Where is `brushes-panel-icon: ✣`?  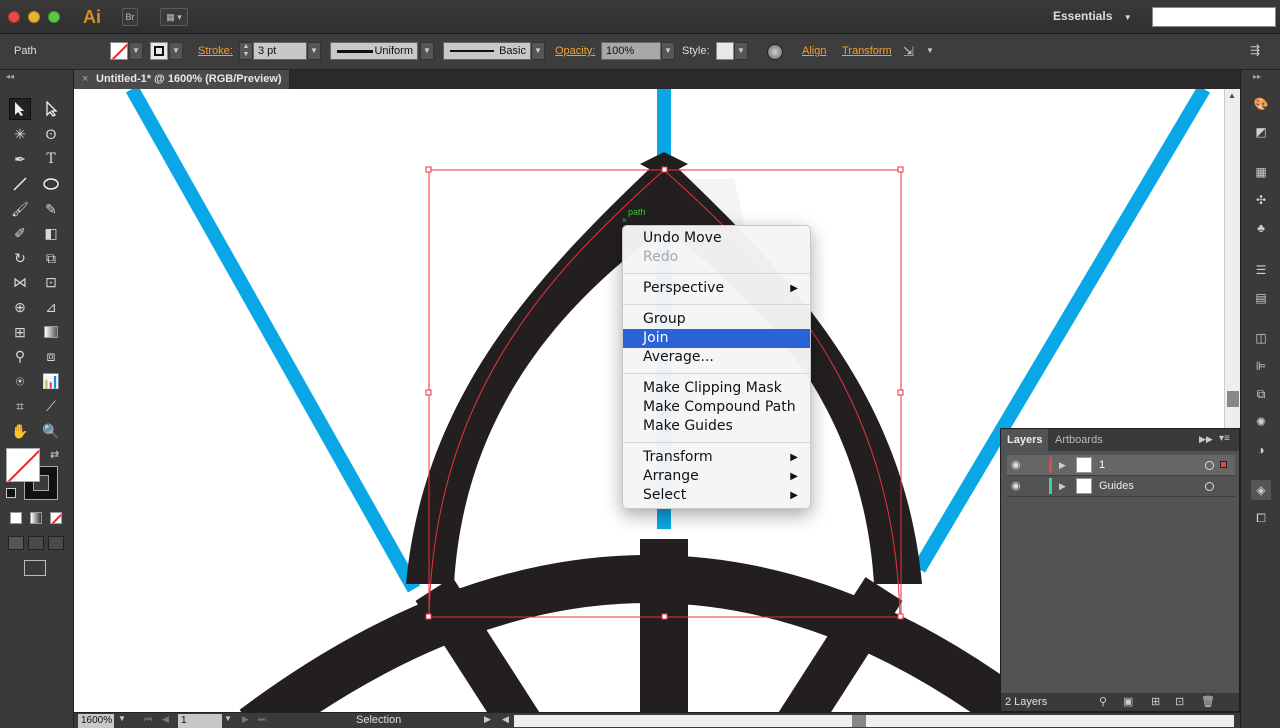 brushes-panel-icon: ✣ is located at coordinates (1261, 200).